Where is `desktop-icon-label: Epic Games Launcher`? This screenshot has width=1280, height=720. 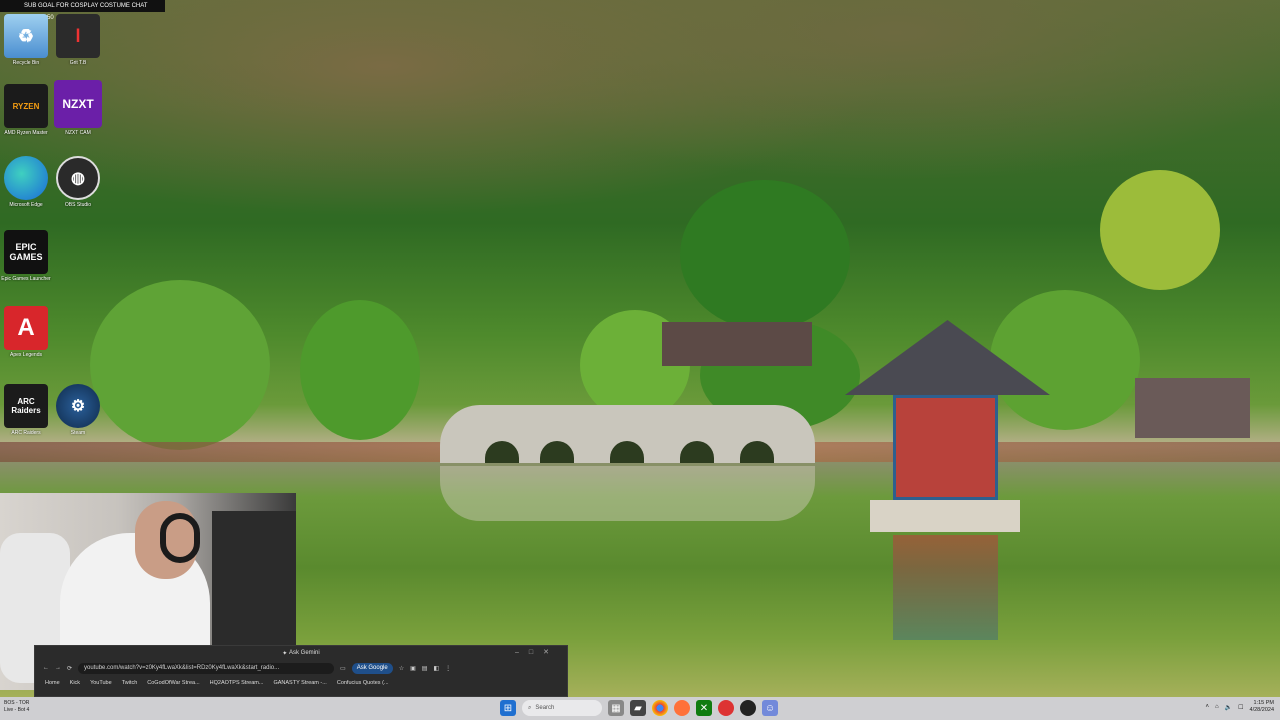 desktop-icon-label: Epic Games Launcher is located at coordinates (26, 279).